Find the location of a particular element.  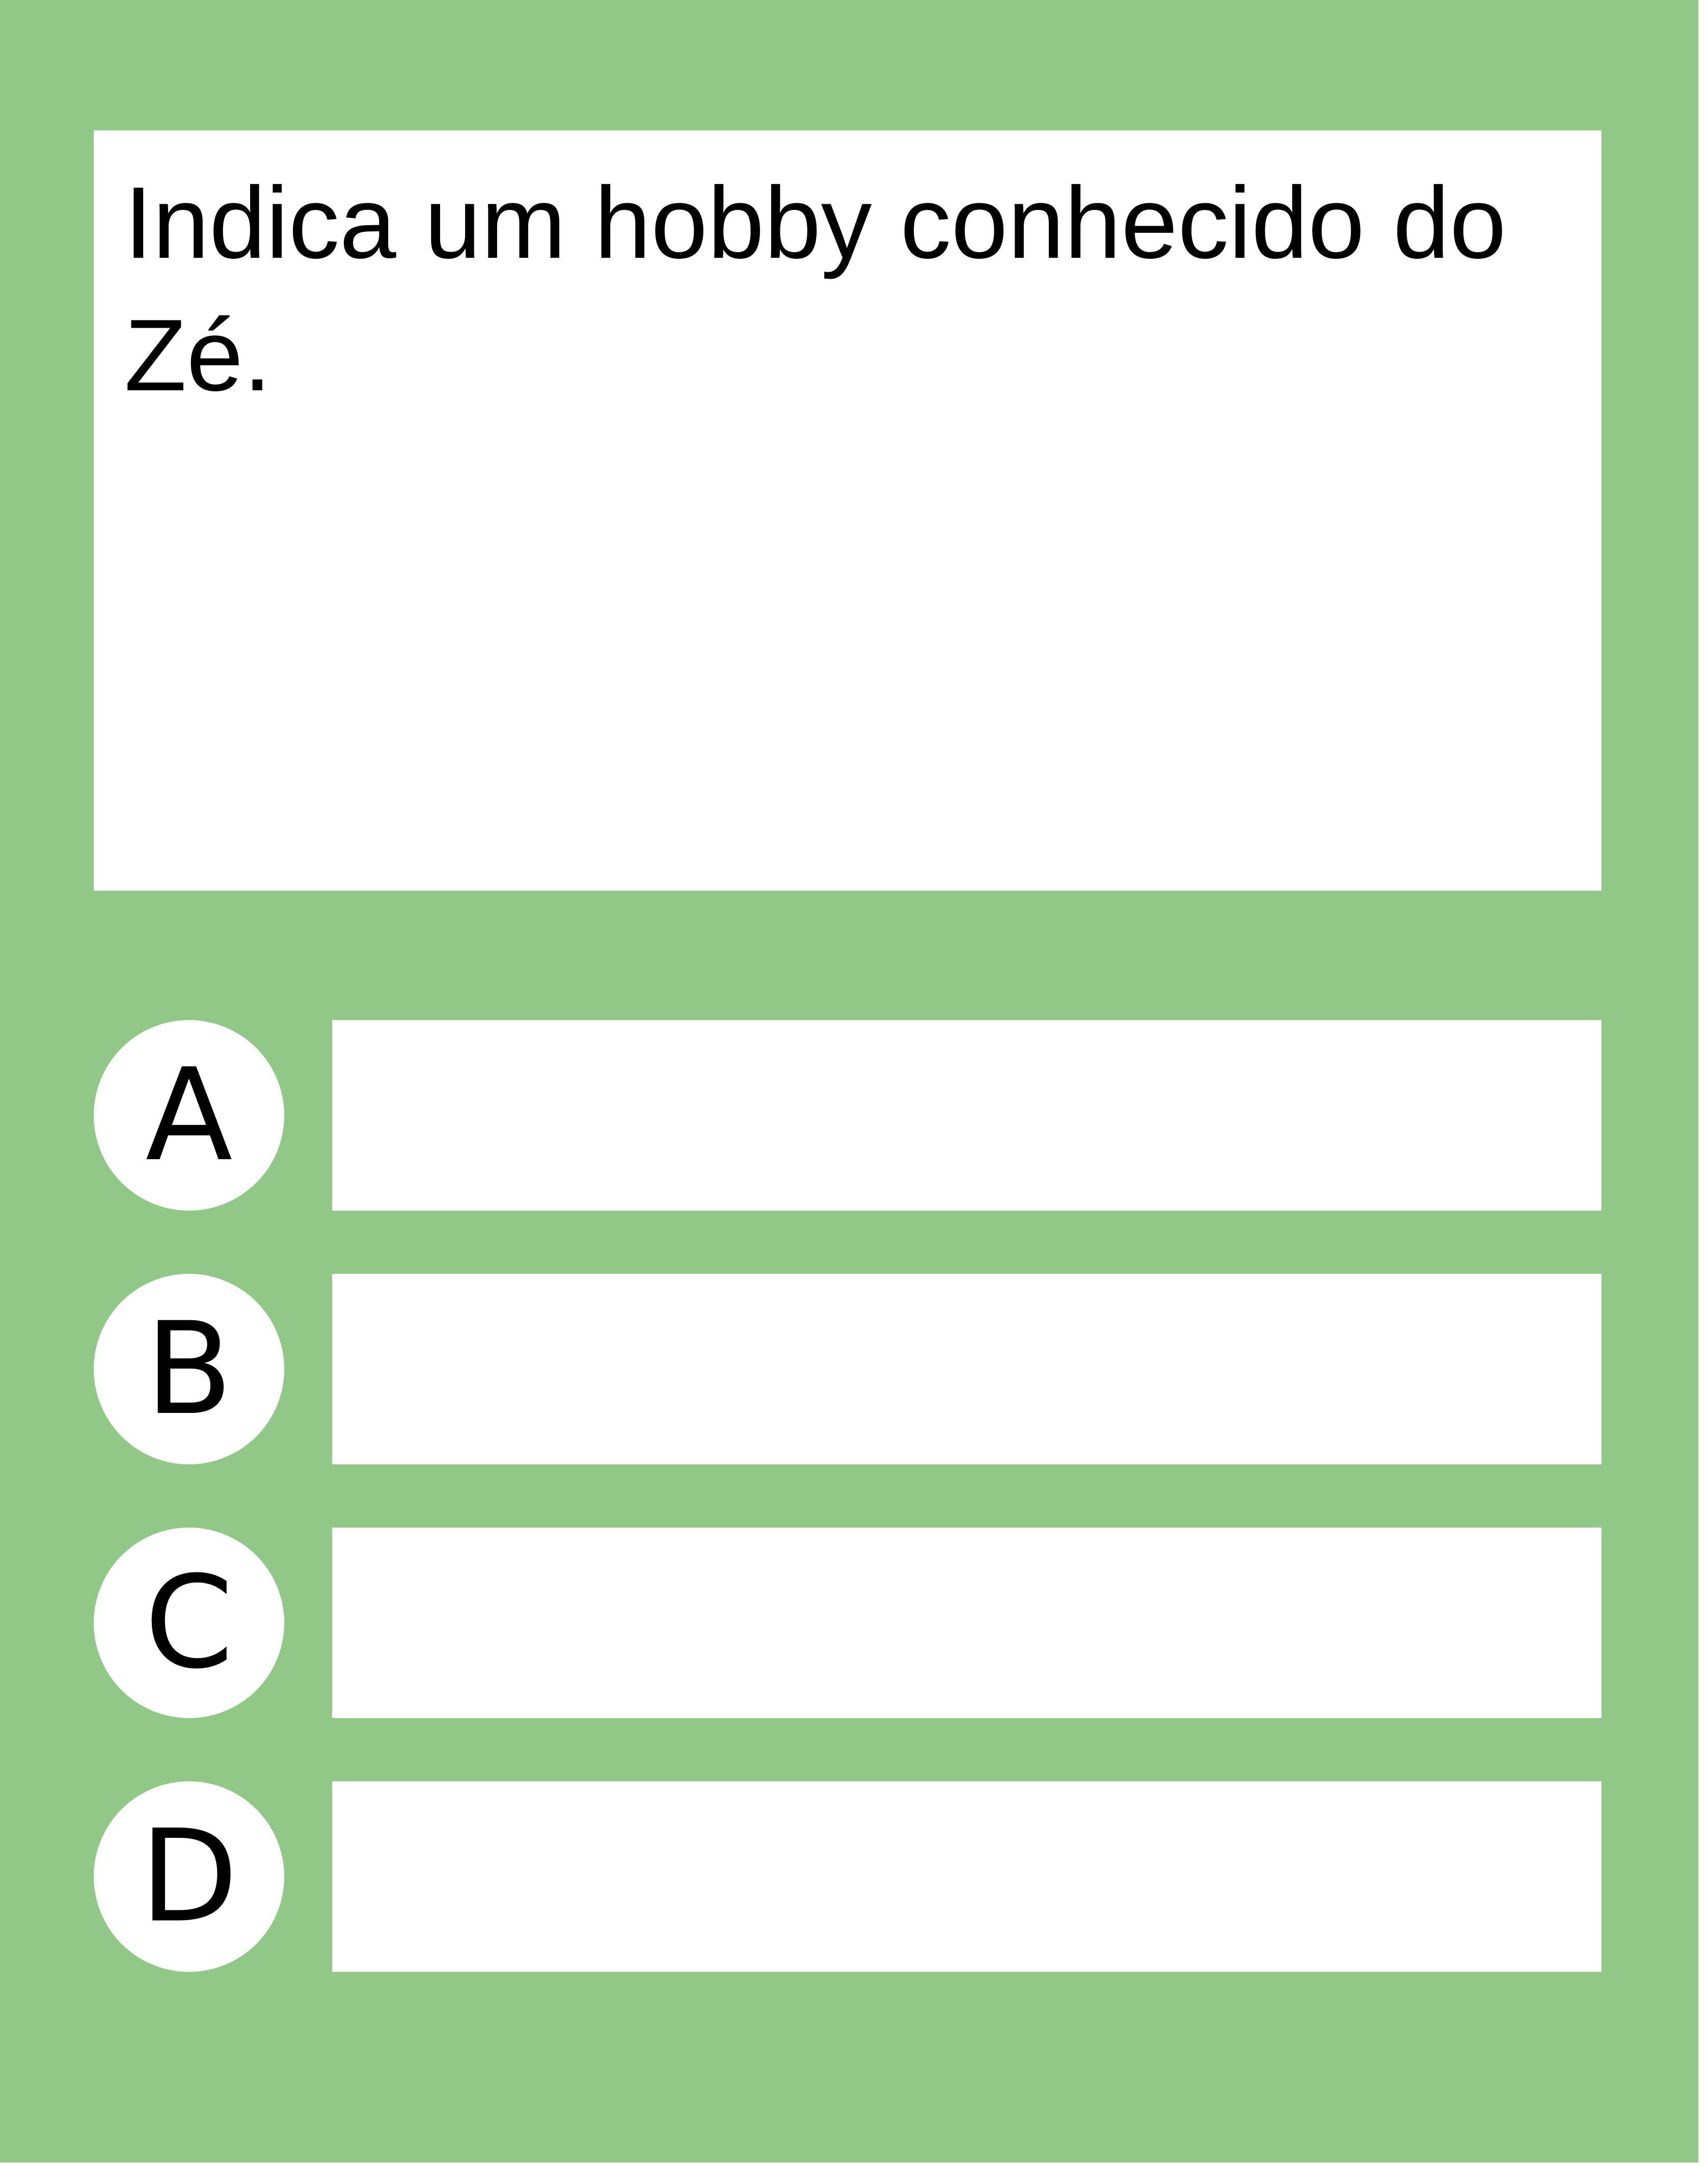

option-a-badge: A is located at coordinates (189, 1115).